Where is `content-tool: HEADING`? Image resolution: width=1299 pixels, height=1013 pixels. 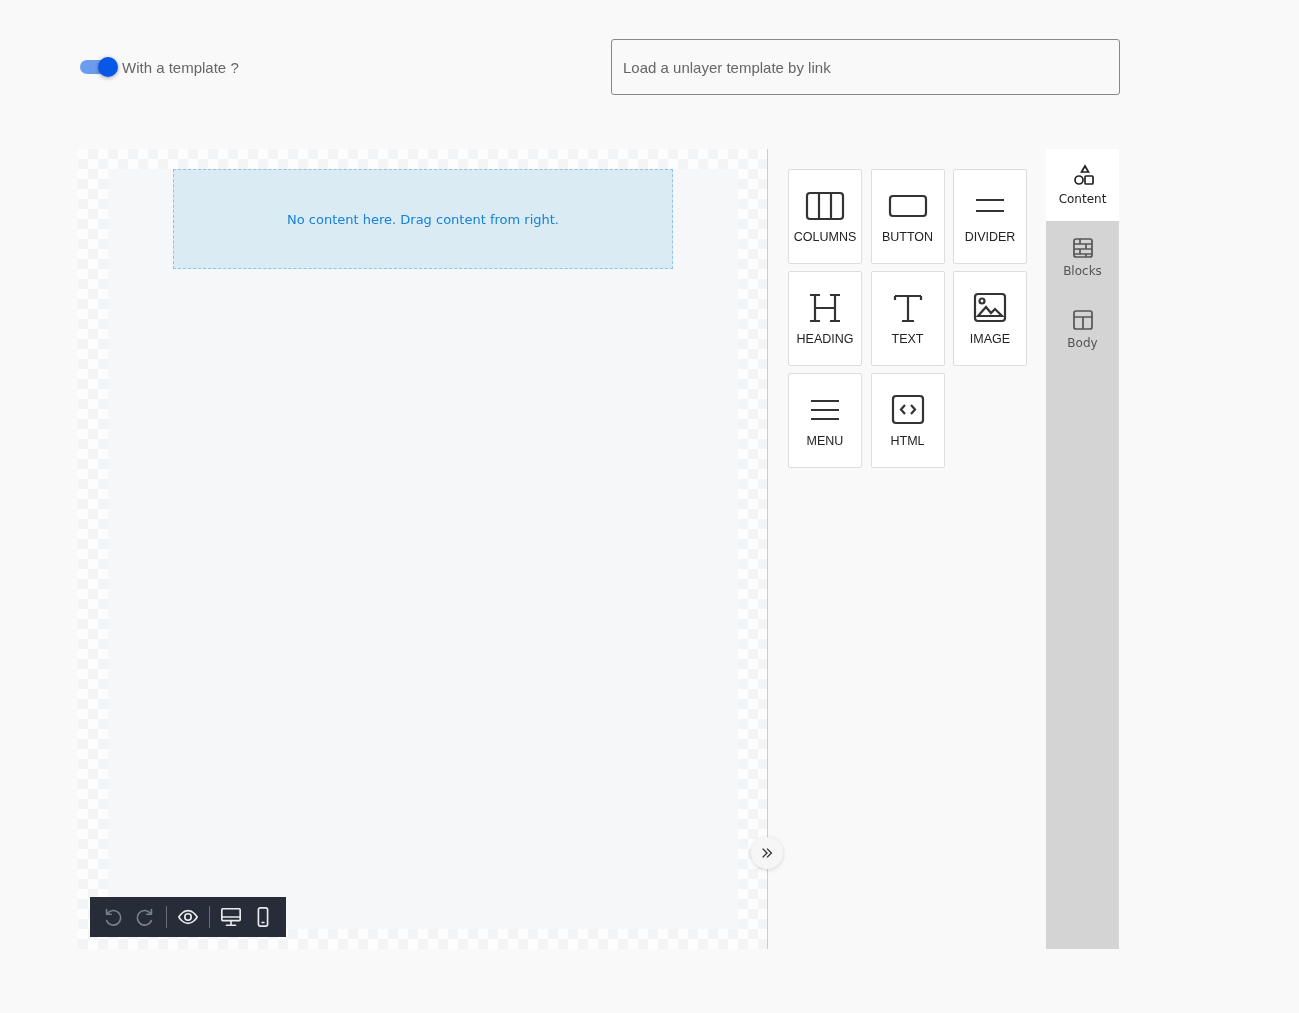 content-tool: HEADING is located at coordinates (825, 318).